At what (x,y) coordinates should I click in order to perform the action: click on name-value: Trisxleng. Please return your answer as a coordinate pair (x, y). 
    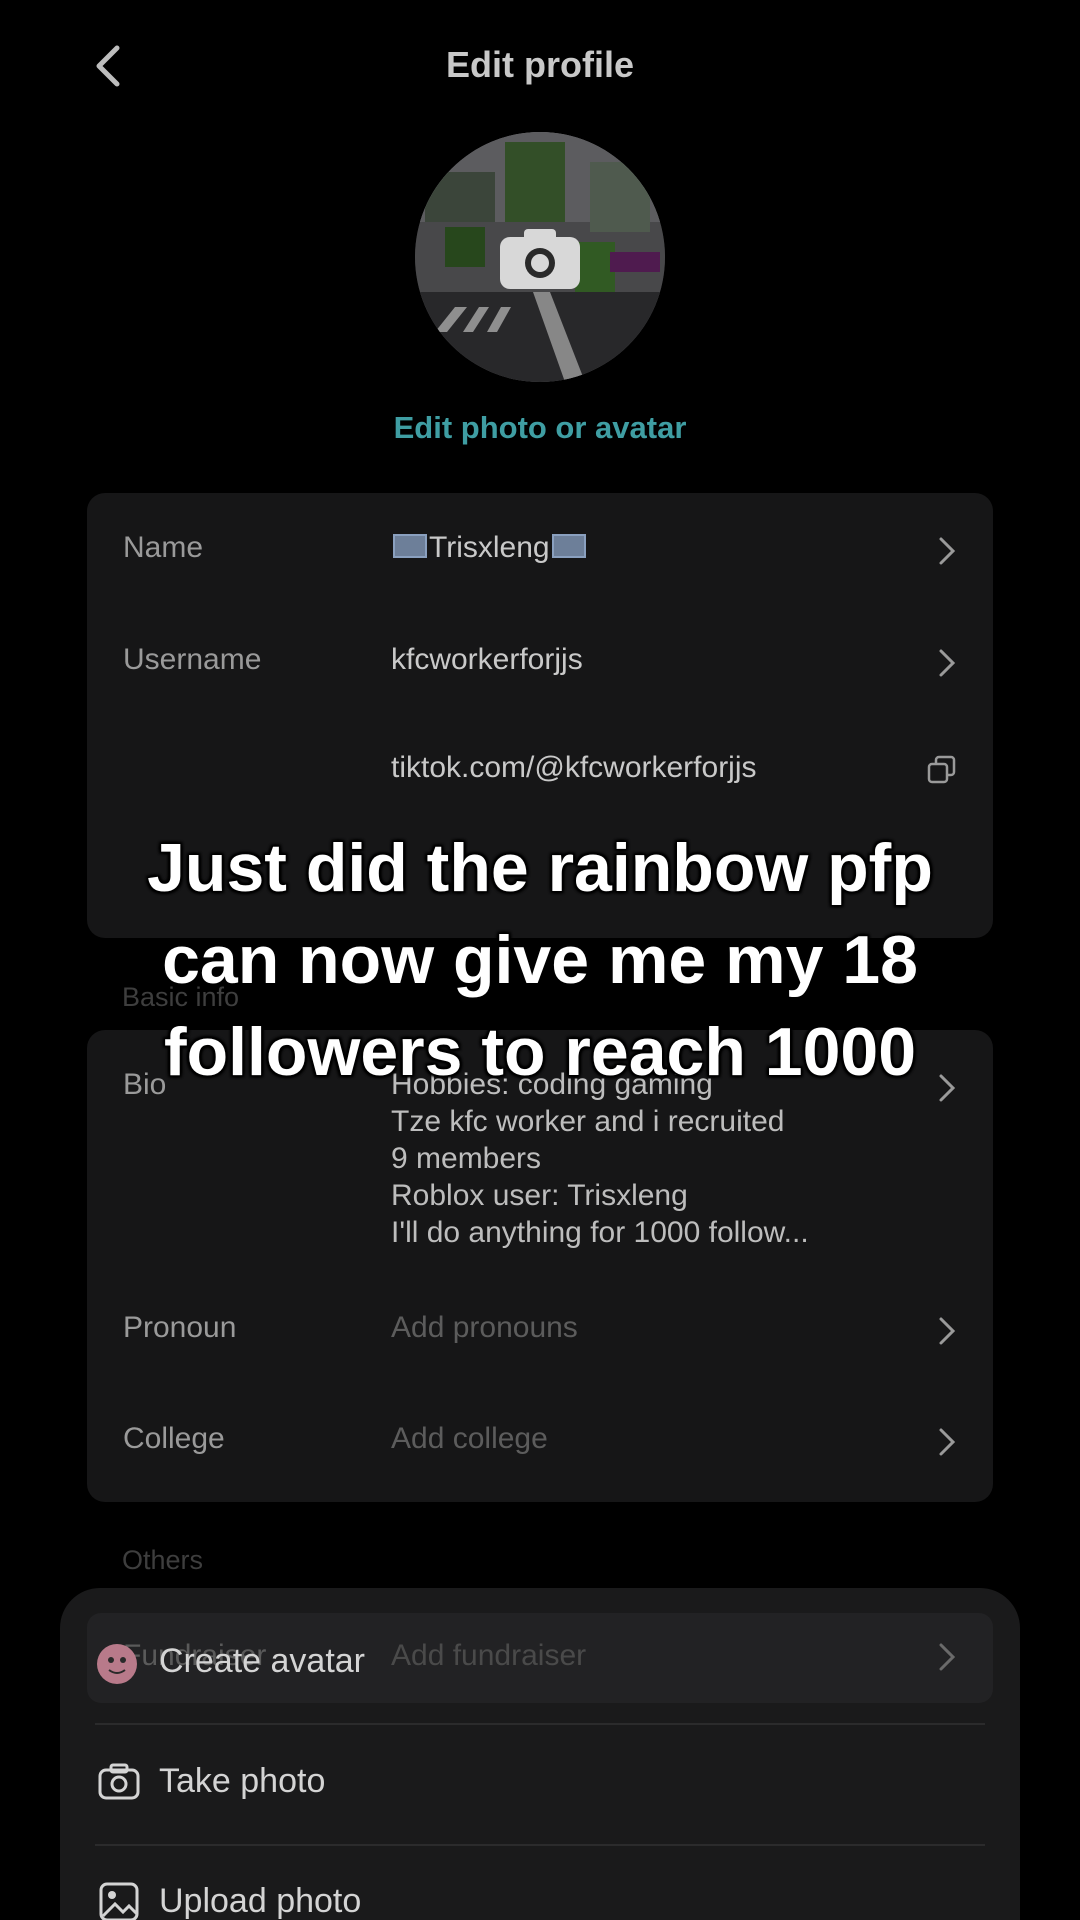
    Looking at the image, I should click on (489, 548).